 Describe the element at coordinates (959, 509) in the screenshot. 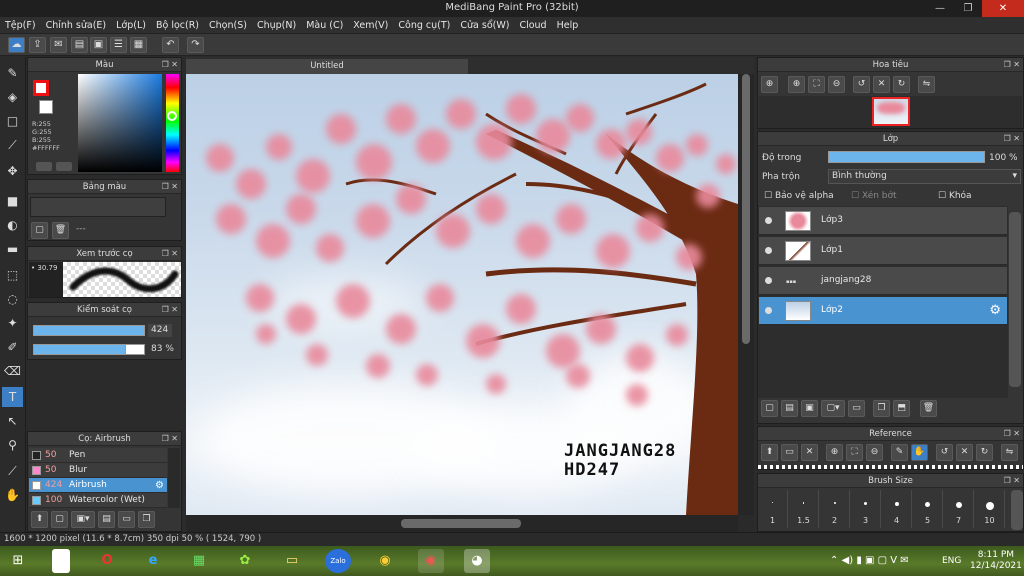

I see `brush-size-option: 7` at that location.